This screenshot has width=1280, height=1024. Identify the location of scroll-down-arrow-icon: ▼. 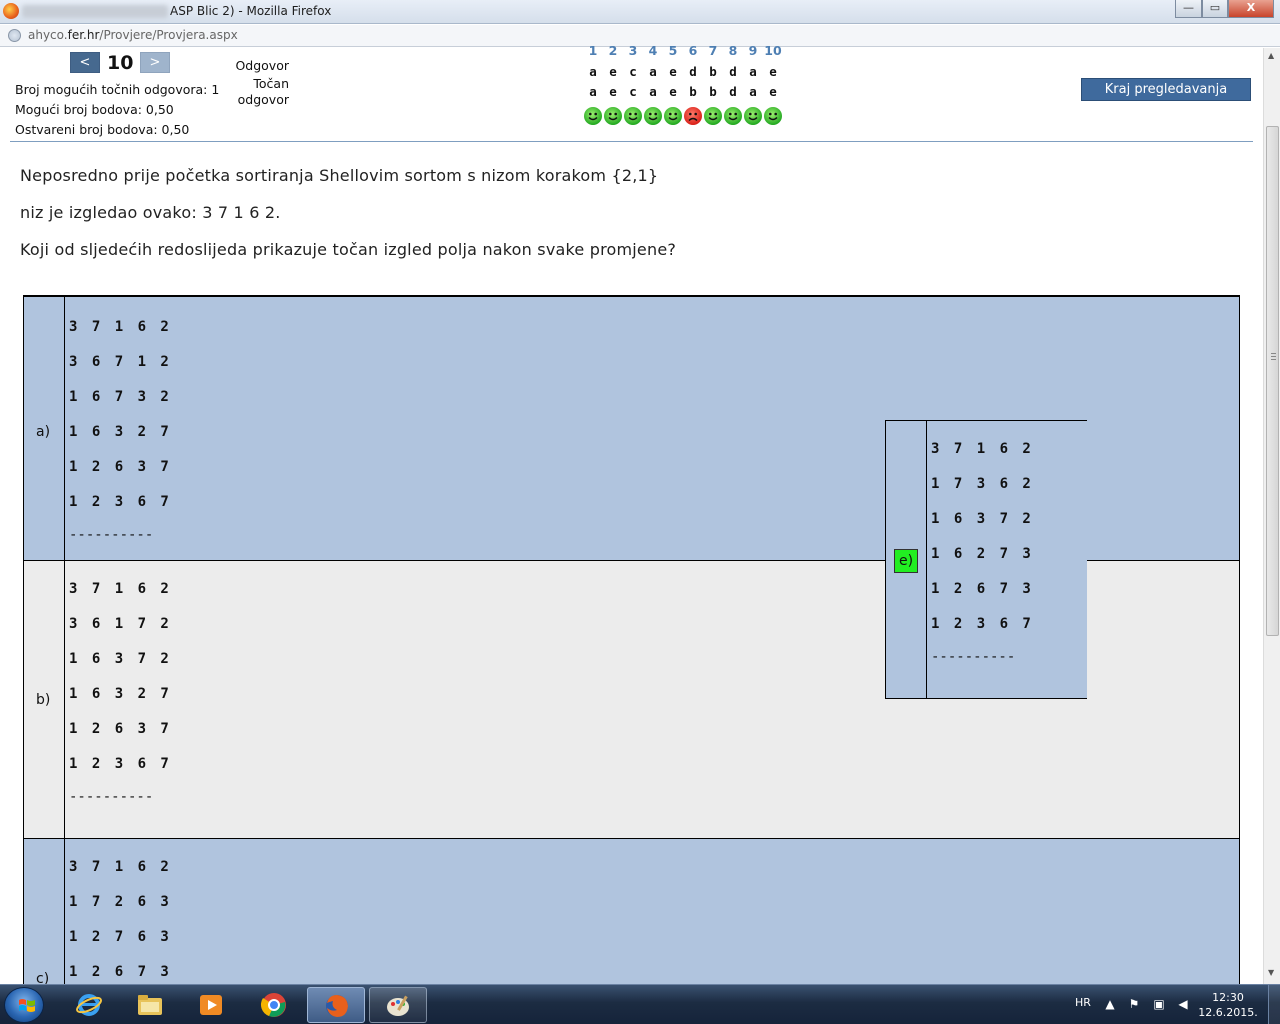
(1271, 972).